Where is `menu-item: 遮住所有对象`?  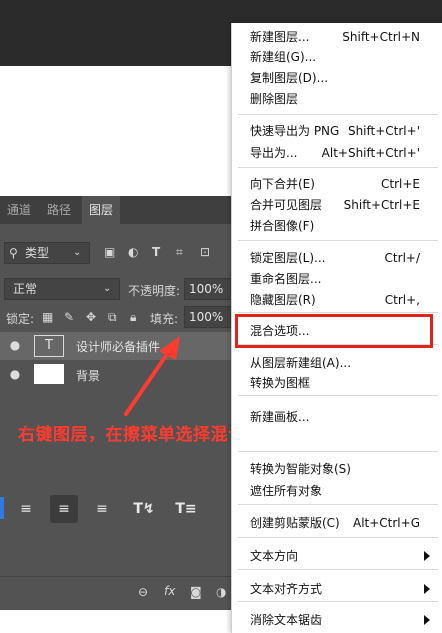
menu-item: 遮住所有对象 is located at coordinates (344, 491).